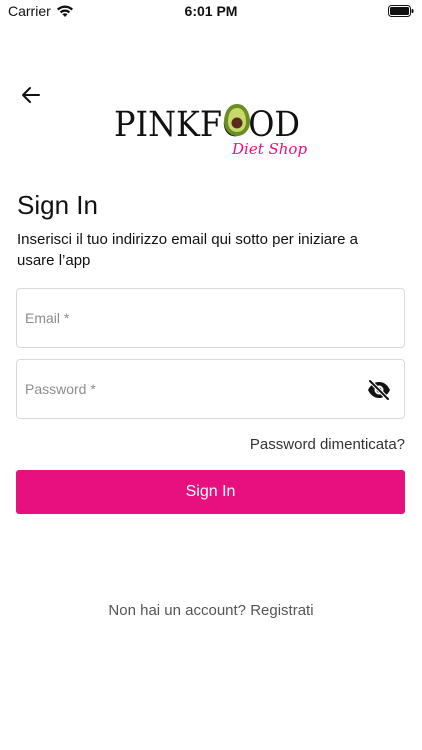 The width and height of the screenshot is (422, 750). What do you see at coordinates (269, 149) in the screenshot?
I see `logo-tagline-text: Diet Shop` at bounding box center [269, 149].